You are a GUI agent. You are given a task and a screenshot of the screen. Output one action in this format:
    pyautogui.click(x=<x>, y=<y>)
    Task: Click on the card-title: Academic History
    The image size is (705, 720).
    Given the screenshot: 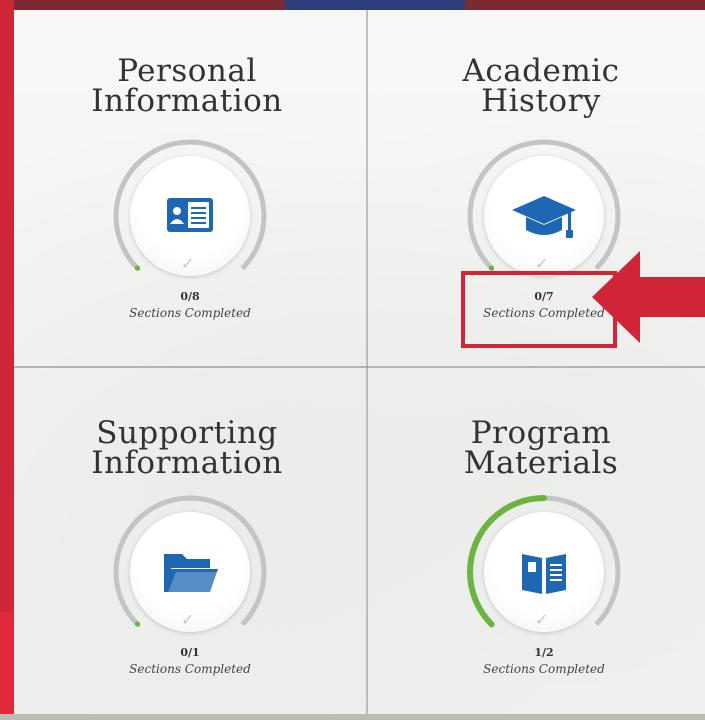 What is the action you would take?
    pyautogui.click(x=541, y=86)
    